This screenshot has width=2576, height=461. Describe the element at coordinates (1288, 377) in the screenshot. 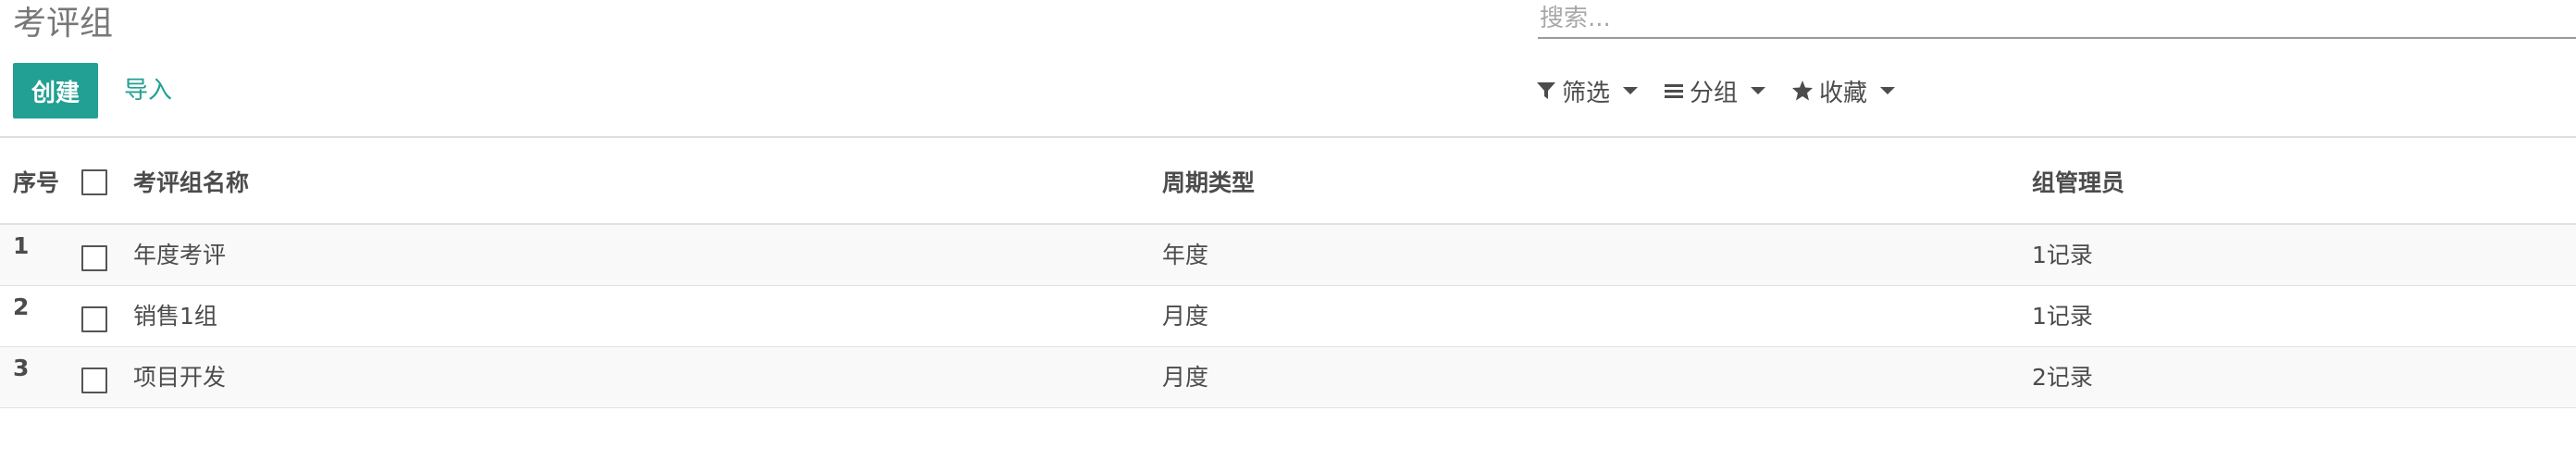

I see `table-row: 3 项目开发 月度 2记录` at that location.